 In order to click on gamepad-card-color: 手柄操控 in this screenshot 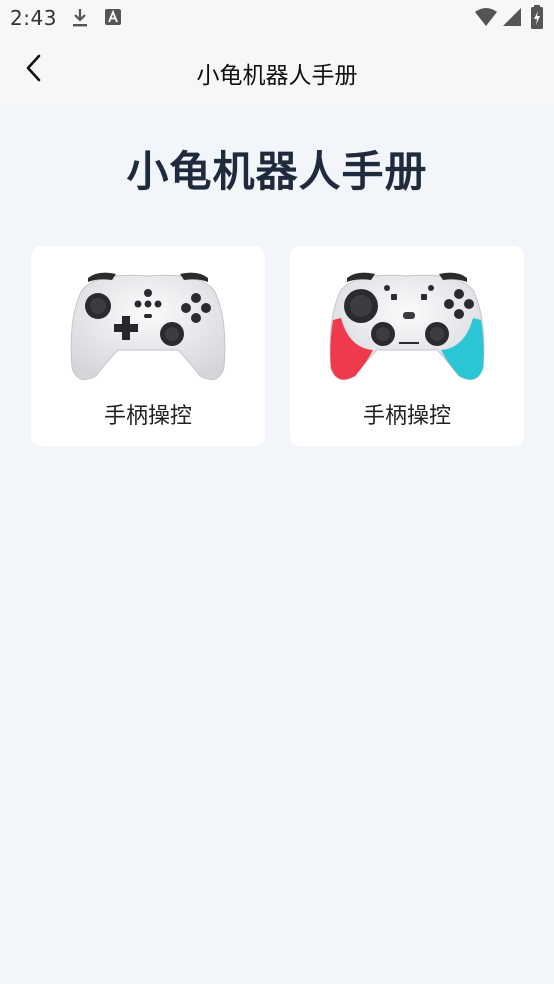, I will do `click(407, 346)`.